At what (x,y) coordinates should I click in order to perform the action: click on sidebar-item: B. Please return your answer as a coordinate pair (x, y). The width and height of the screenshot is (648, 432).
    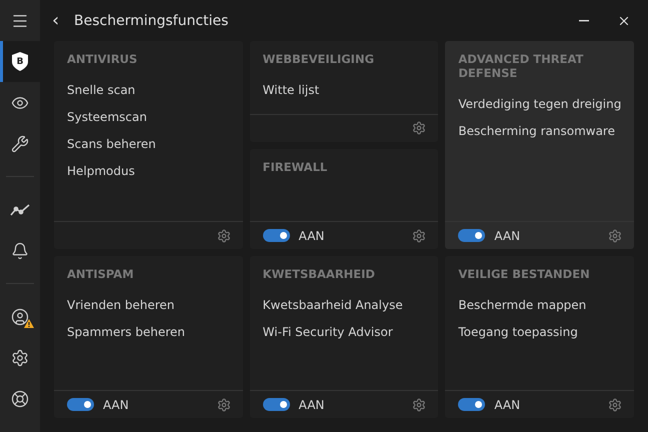
    Looking at the image, I should click on (20, 61).